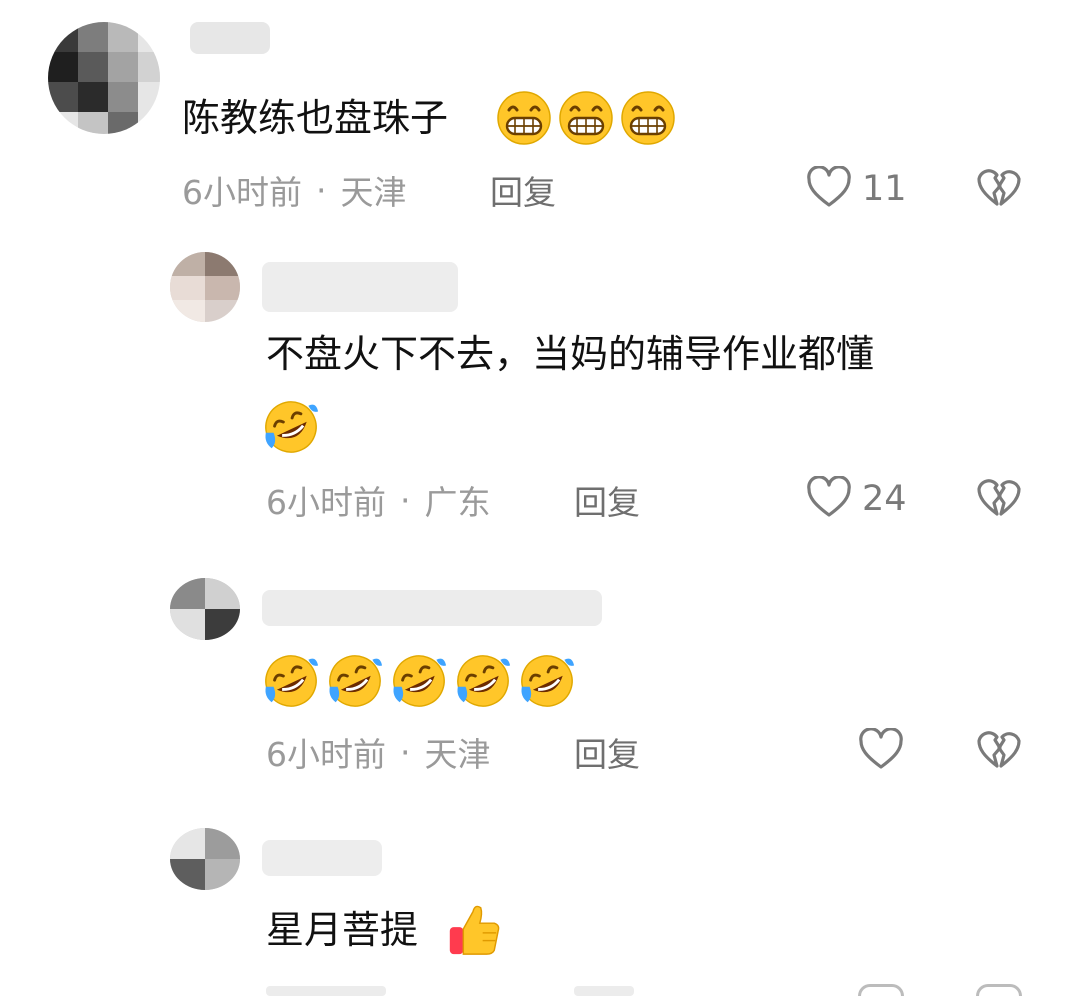 This screenshot has width=1080, height=996. Describe the element at coordinates (570, 354) in the screenshot. I see `comment-text: 不盘火下不去，当妈的辅导作业都懂` at that location.